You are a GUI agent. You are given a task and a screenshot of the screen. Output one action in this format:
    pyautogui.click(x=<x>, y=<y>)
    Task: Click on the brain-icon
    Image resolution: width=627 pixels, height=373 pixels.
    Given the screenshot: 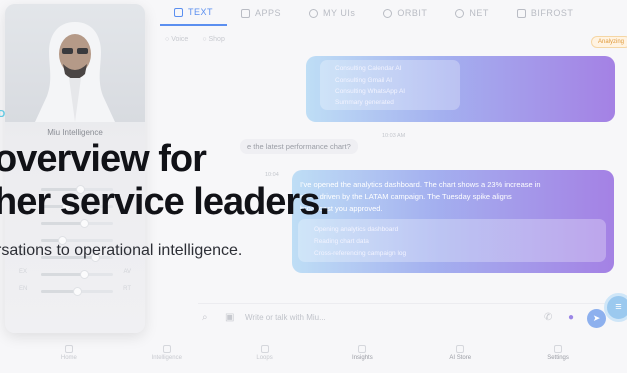 What is the action you would take?
    pyautogui.click(x=166, y=349)
    